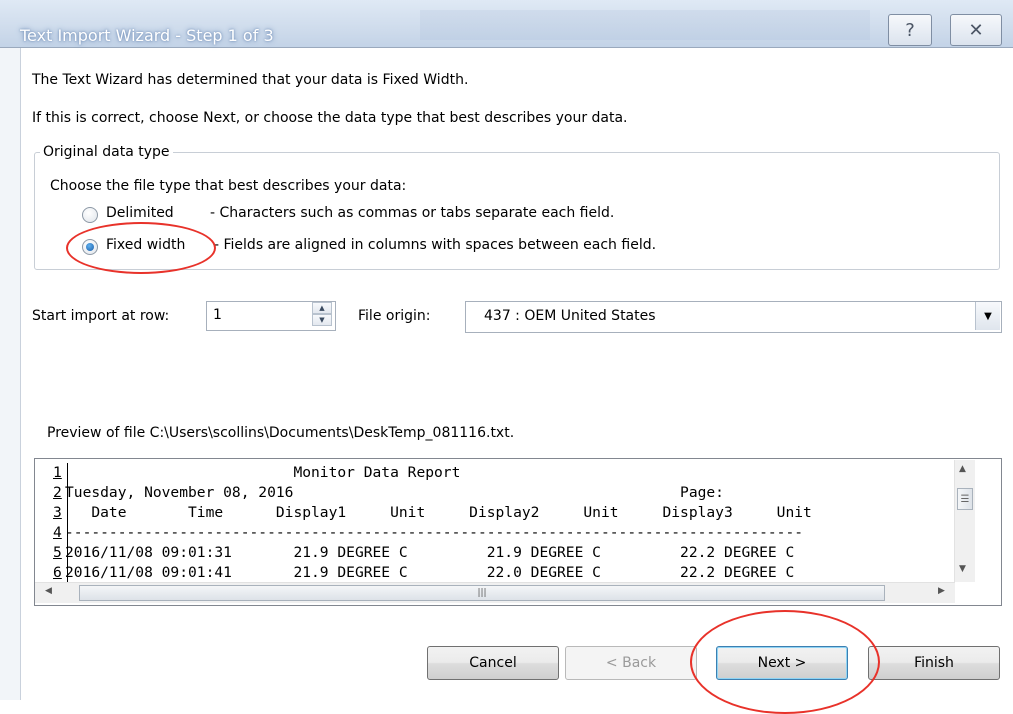  I want to click on horizontal-scroll-thumb: |||, so click(482, 593).